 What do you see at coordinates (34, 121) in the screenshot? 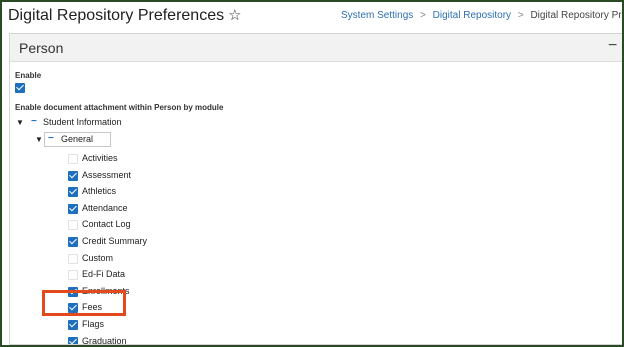
I see `collapse-student-information-icon: −` at bounding box center [34, 121].